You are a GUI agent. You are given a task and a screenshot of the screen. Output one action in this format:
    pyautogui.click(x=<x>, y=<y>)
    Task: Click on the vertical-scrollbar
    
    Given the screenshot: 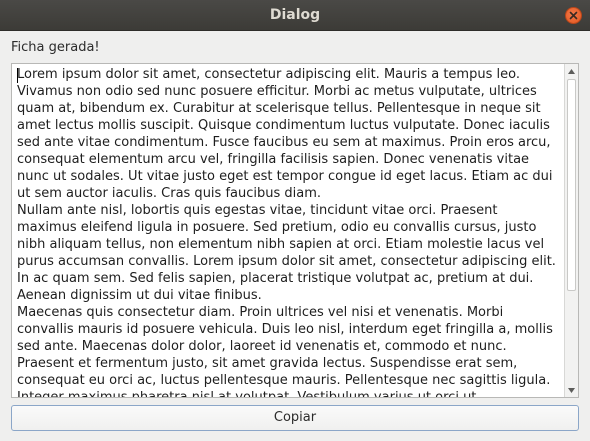 What is the action you would take?
    pyautogui.click(x=571, y=230)
    